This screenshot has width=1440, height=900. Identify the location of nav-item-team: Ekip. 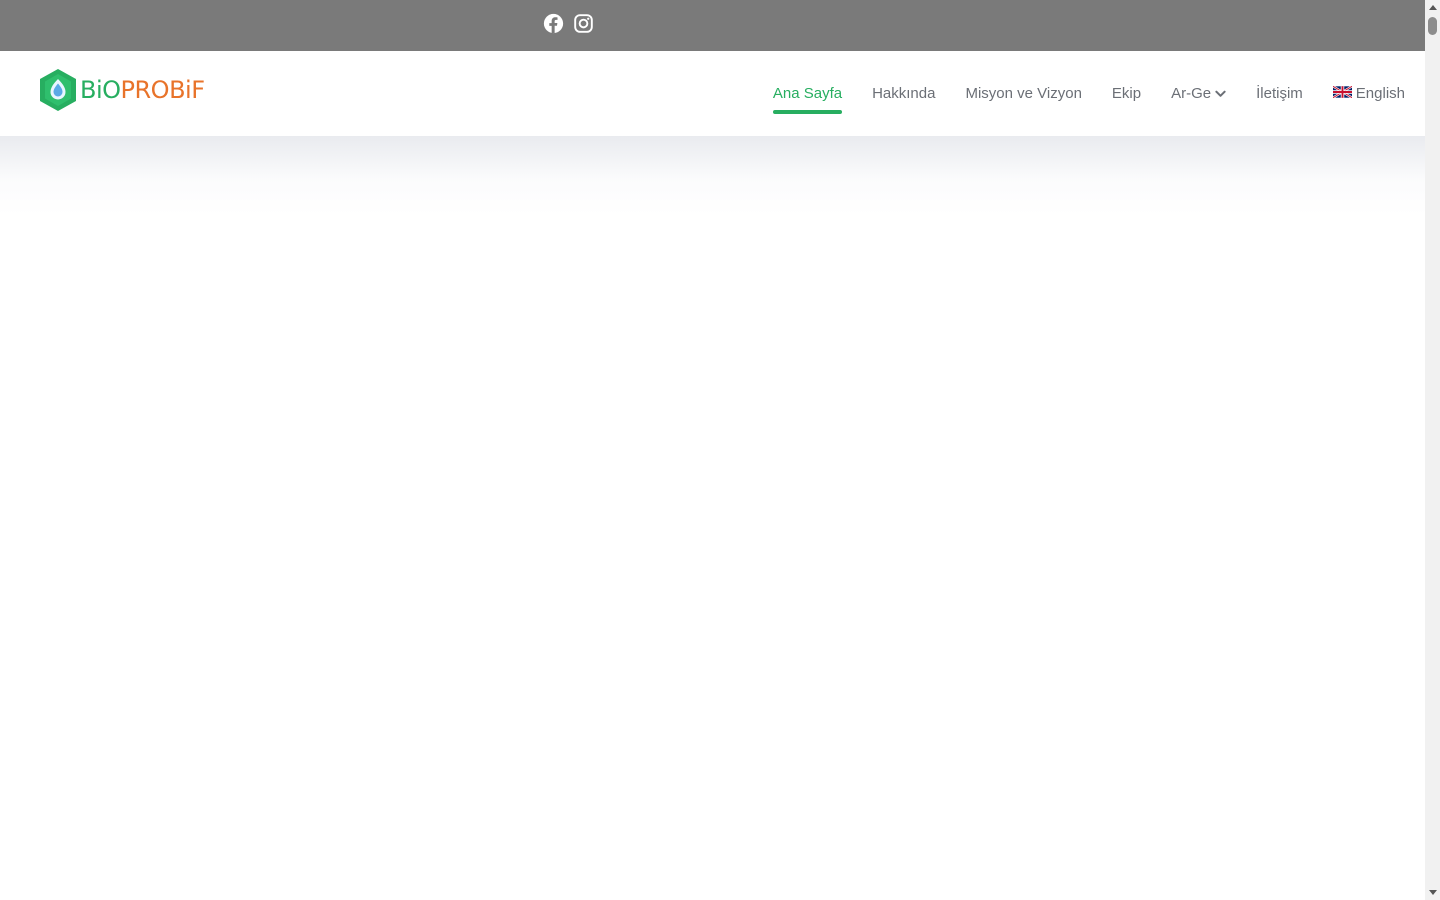
(1126, 93).